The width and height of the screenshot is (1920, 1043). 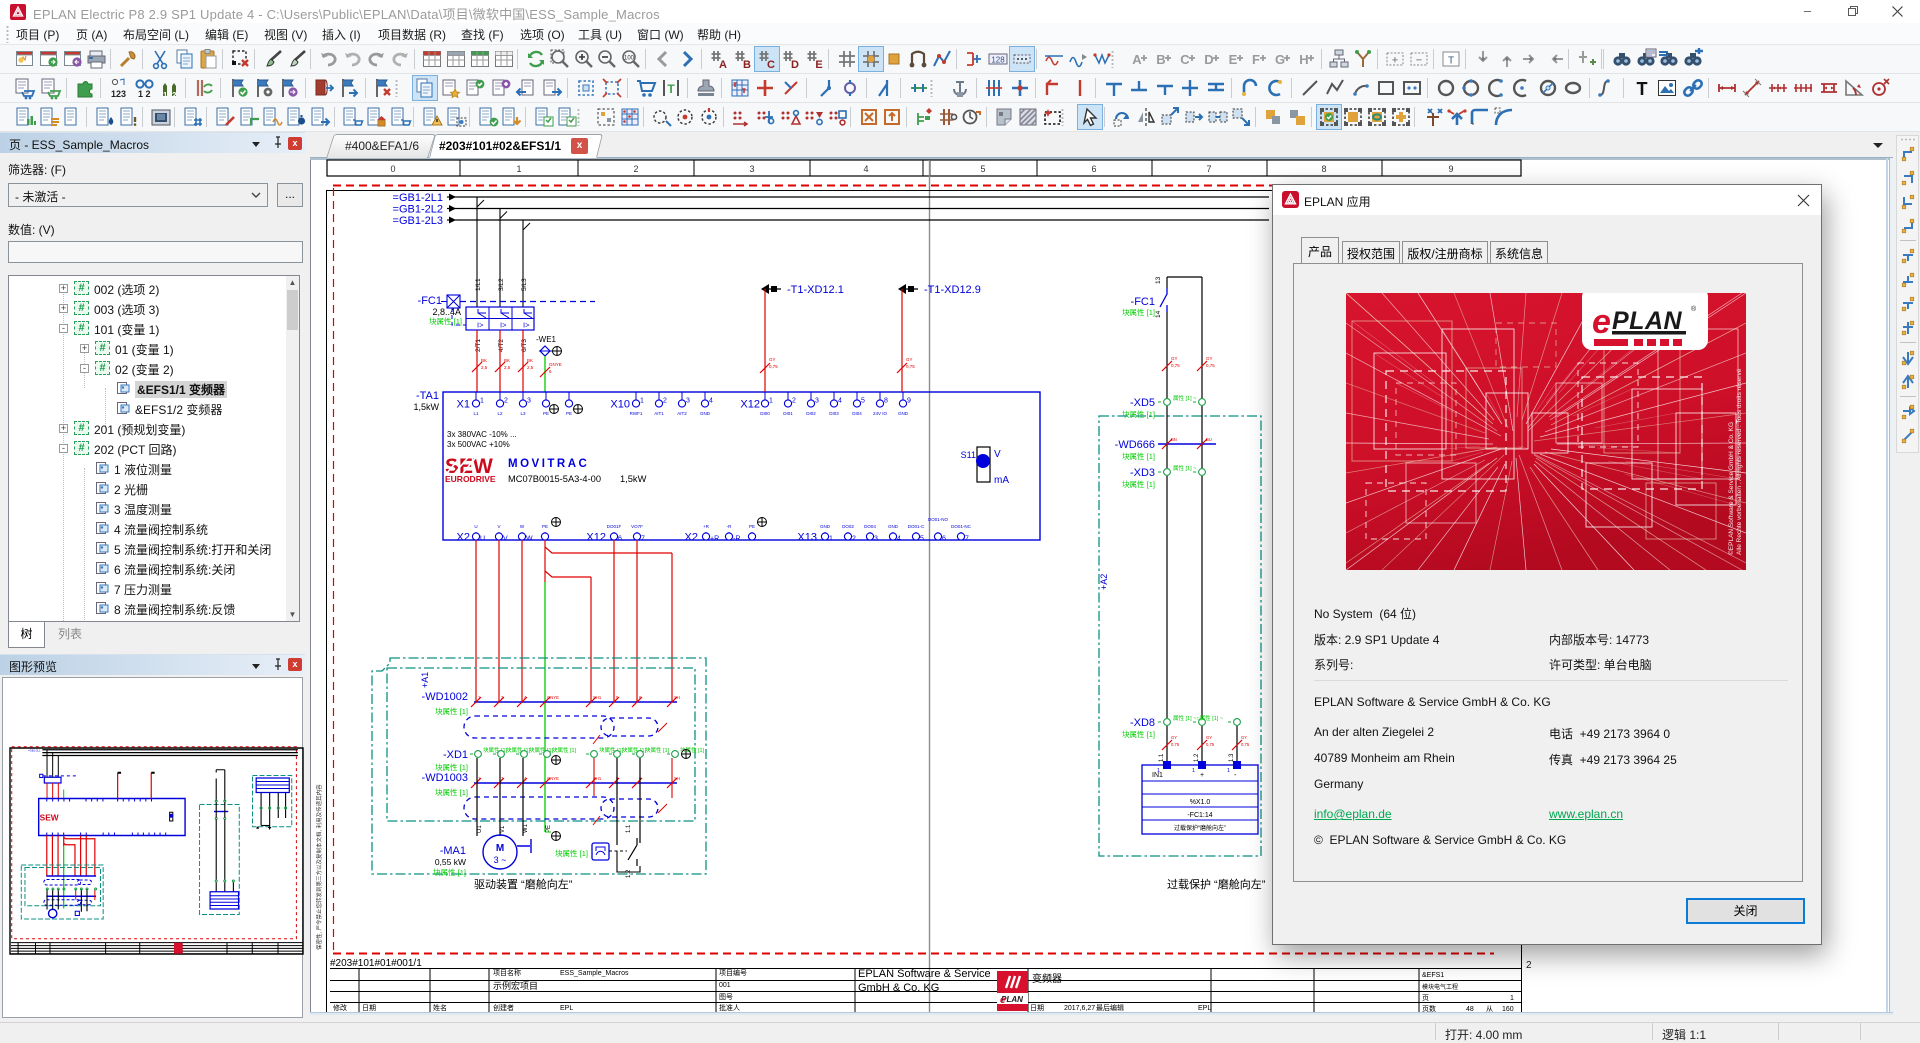 I want to click on svg-text: 8, so click(x=886, y=401).